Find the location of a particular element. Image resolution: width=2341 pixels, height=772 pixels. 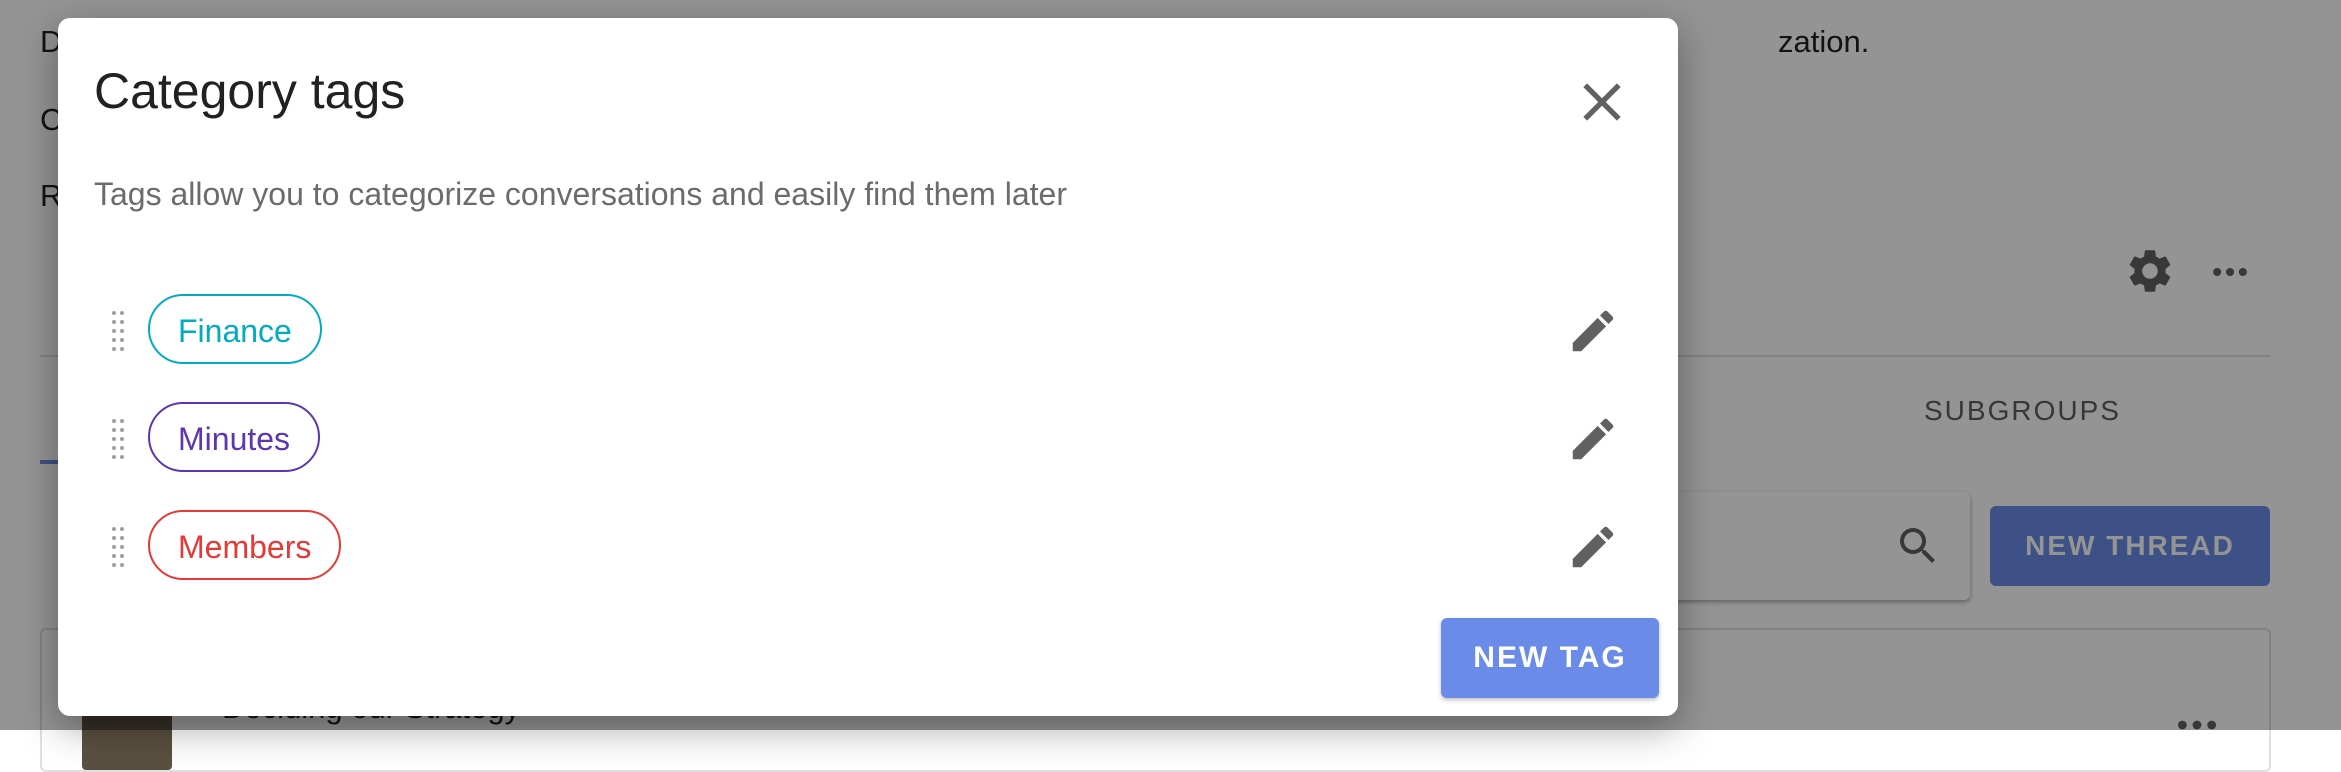

close-button is located at coordinates (1602, 102).